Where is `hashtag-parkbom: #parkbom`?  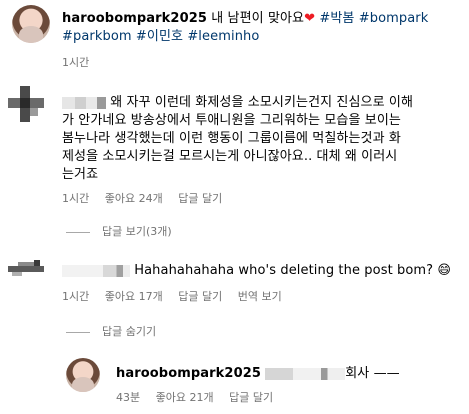
hashtag-parkbom: #parkbom is located at coordinates (97, 36).